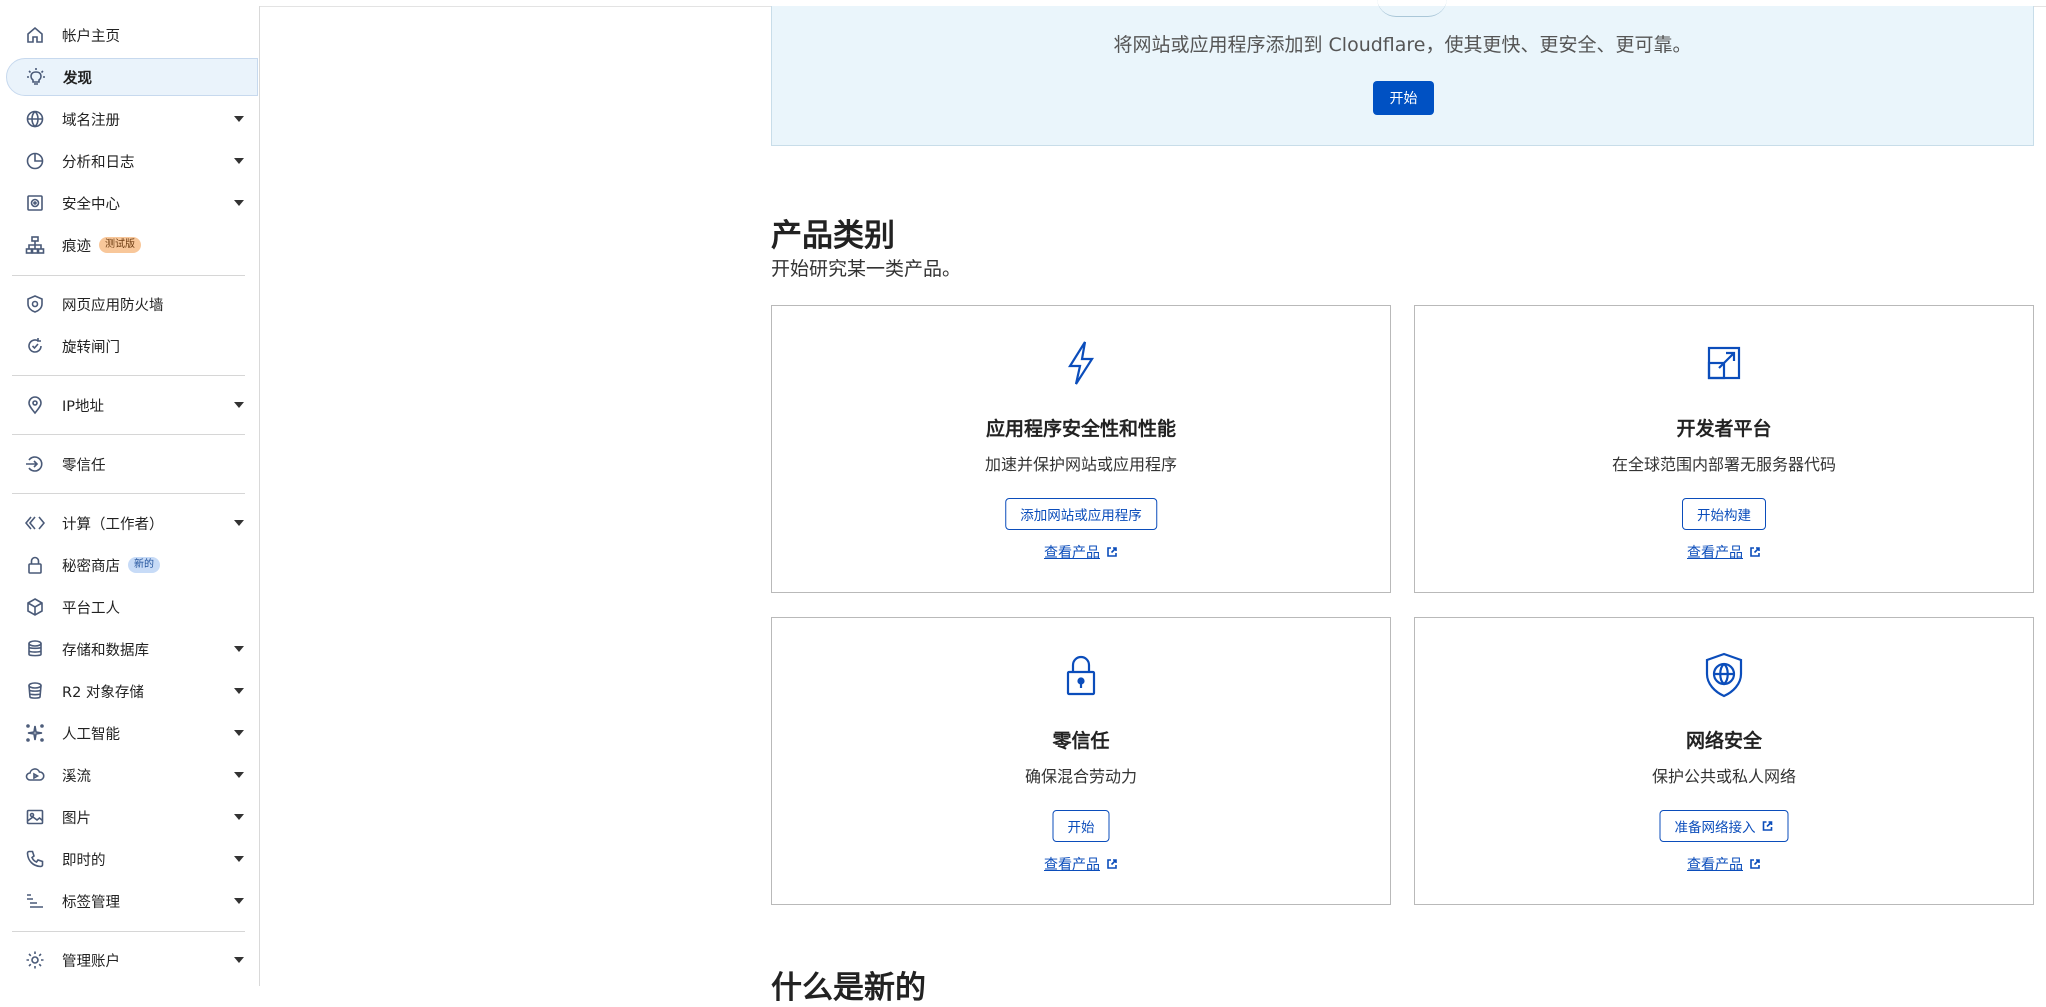 The width and height of the screenshot is (2046, 1007). Describe the element at coordinates (35, 649) in the screenshot. I see `database-icon` at that location.